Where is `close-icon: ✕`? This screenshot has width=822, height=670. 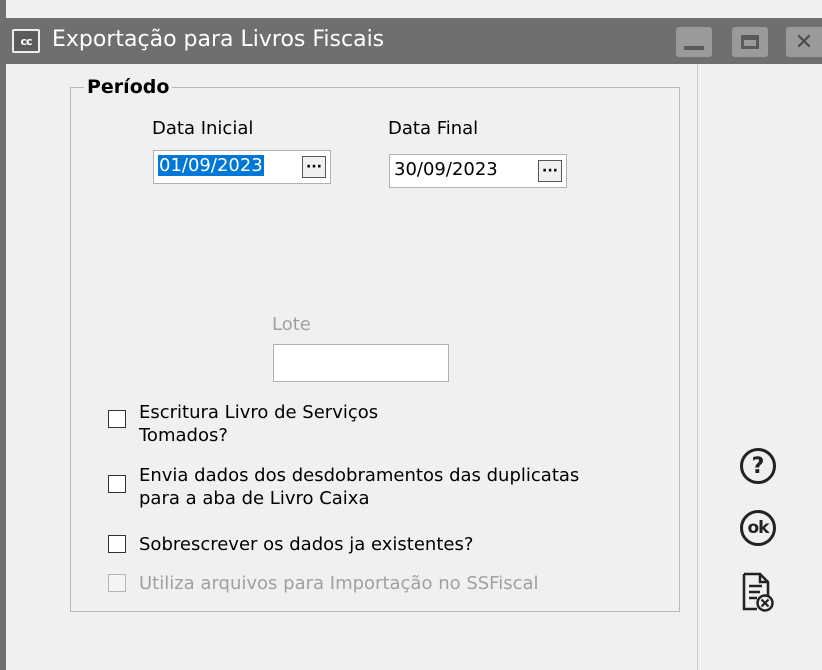
close-icon: ✕ is located at coordinates (804, 42).